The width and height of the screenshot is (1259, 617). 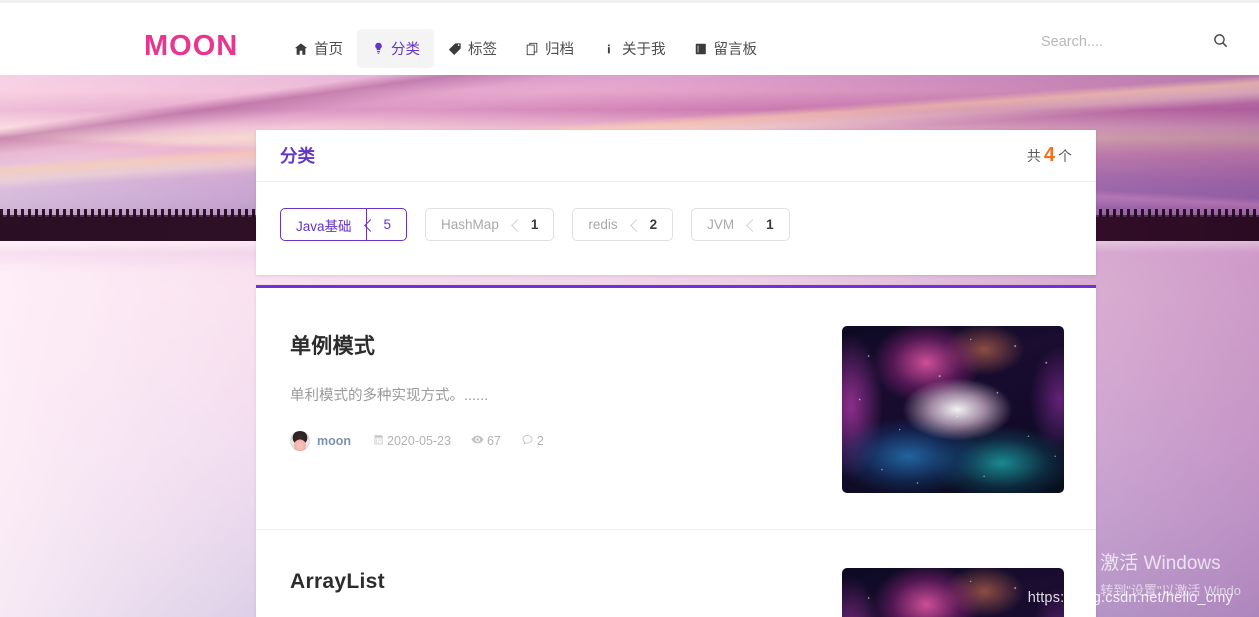 What do you see at coordinates (527, 441) in the screenshot?
I see `comment-icon` at bounding box center [527, 441].